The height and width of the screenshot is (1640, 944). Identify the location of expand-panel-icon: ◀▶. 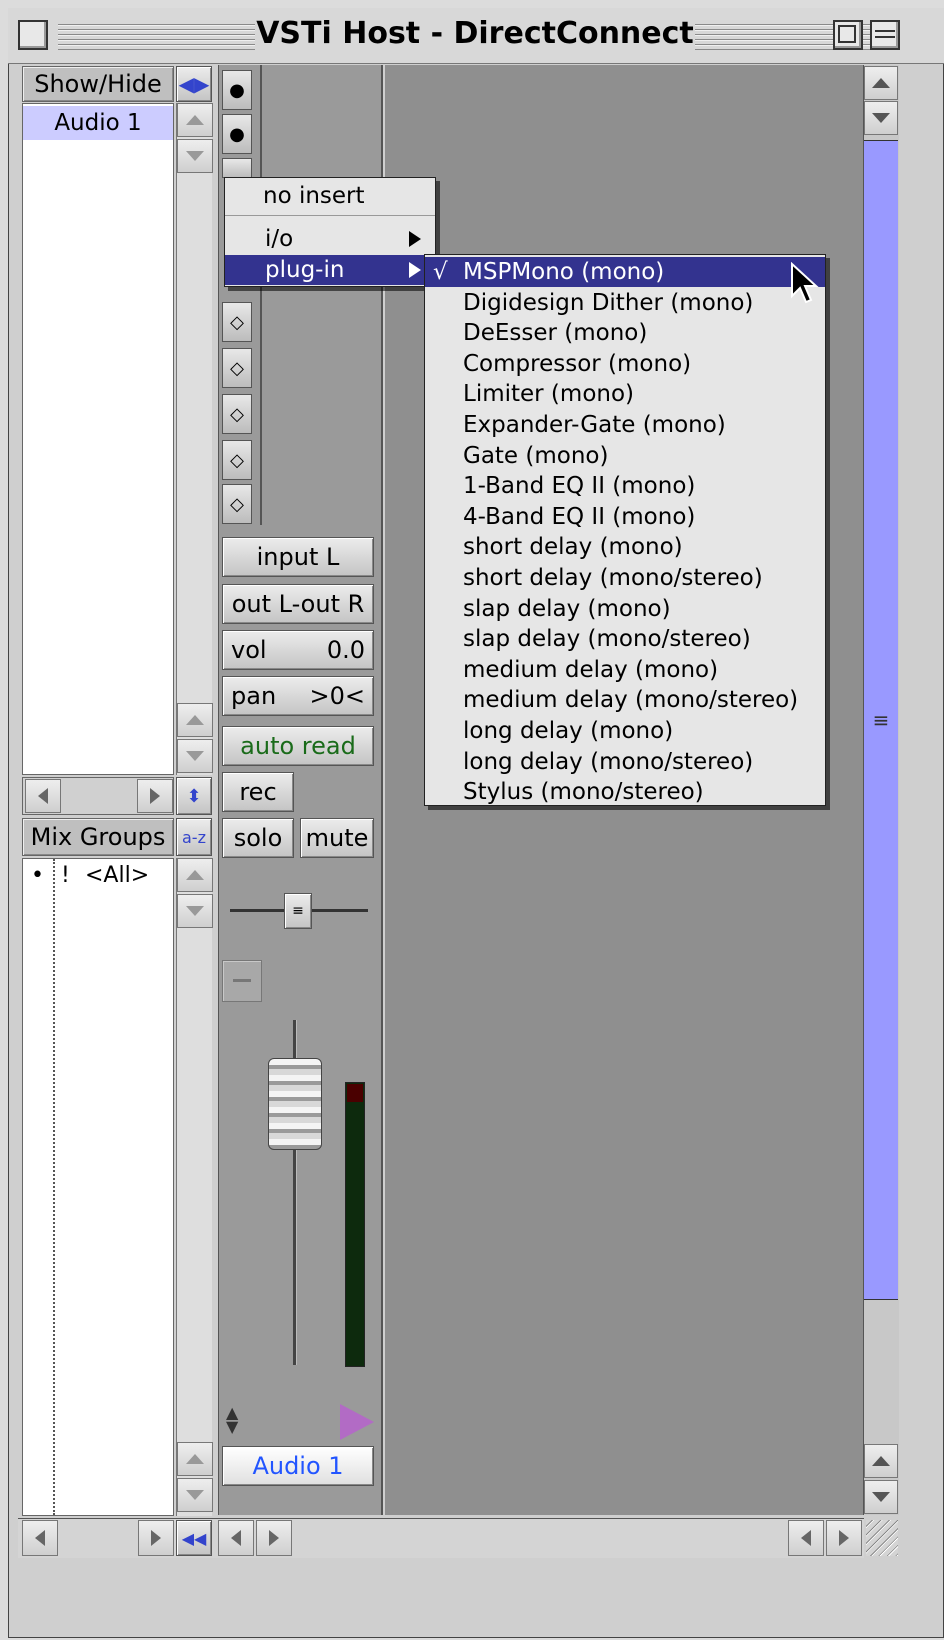
(194, 84).